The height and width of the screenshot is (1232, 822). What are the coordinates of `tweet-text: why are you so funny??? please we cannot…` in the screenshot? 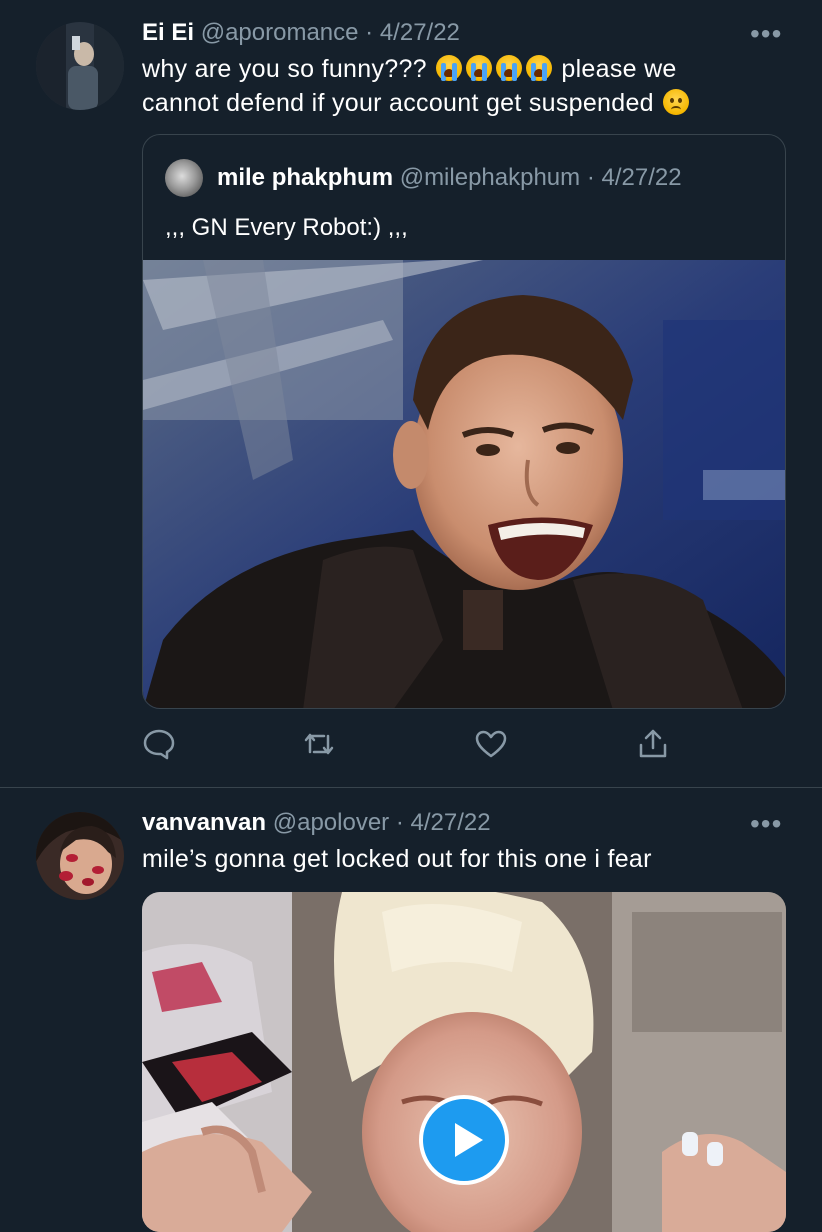 It's located at (462, 86).